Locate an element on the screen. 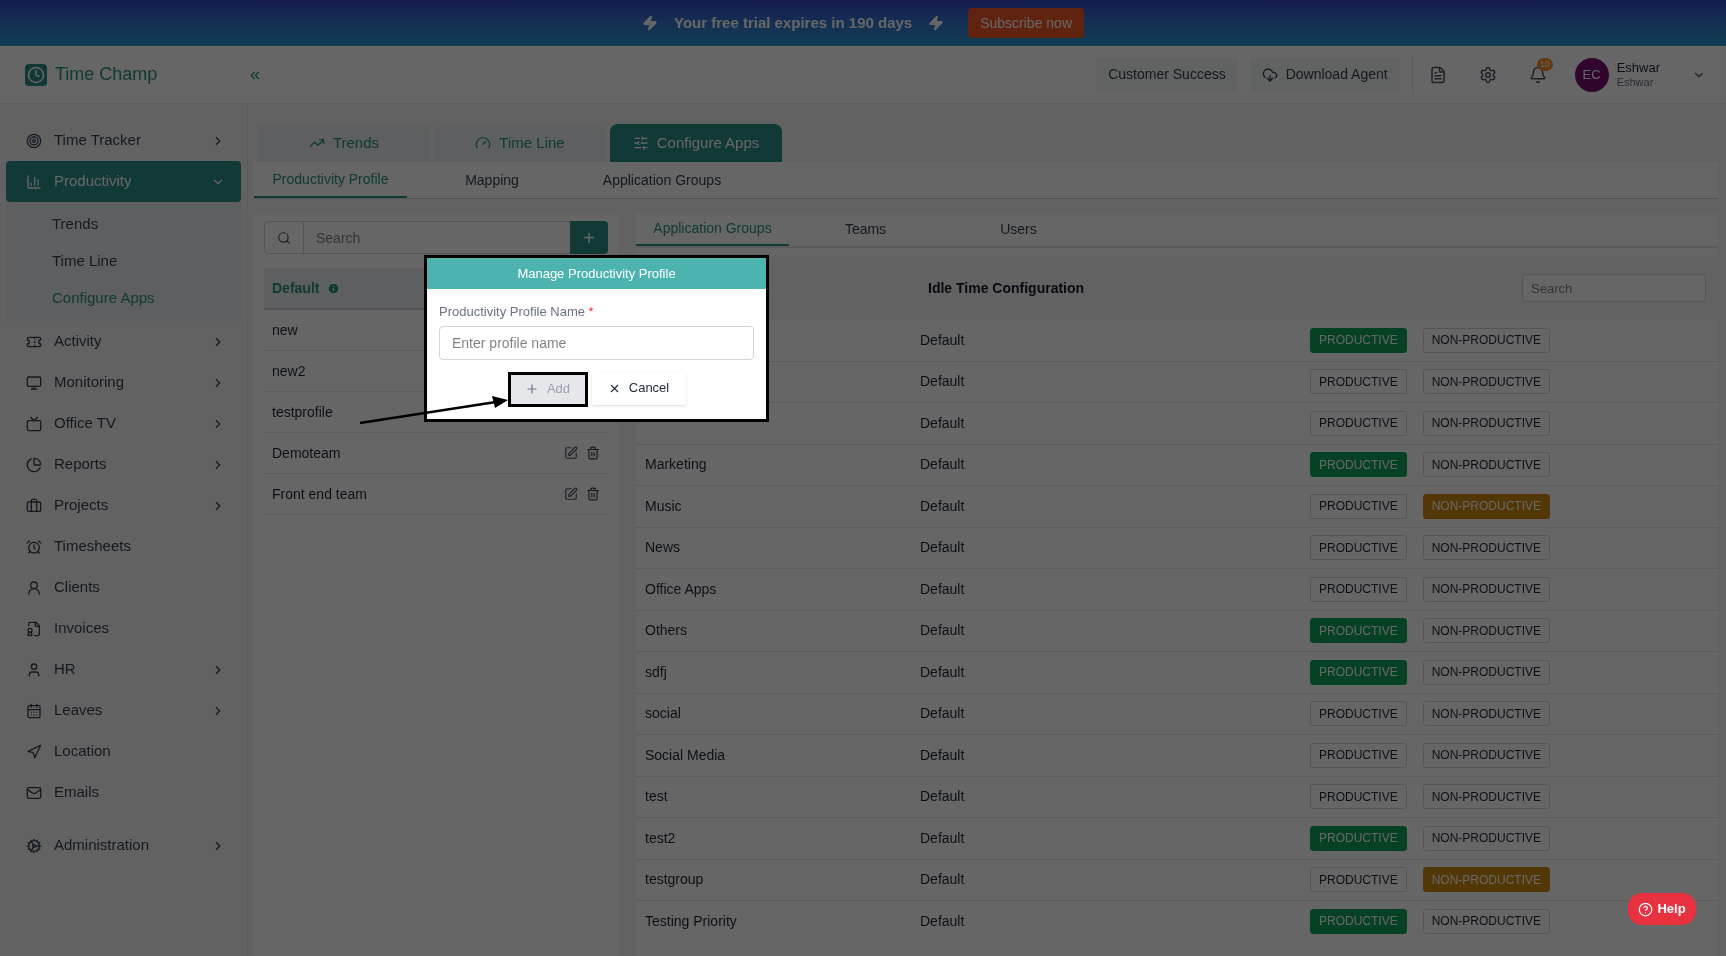  field-label: Productivity Profile Name * is located at coordinates (517, 312).